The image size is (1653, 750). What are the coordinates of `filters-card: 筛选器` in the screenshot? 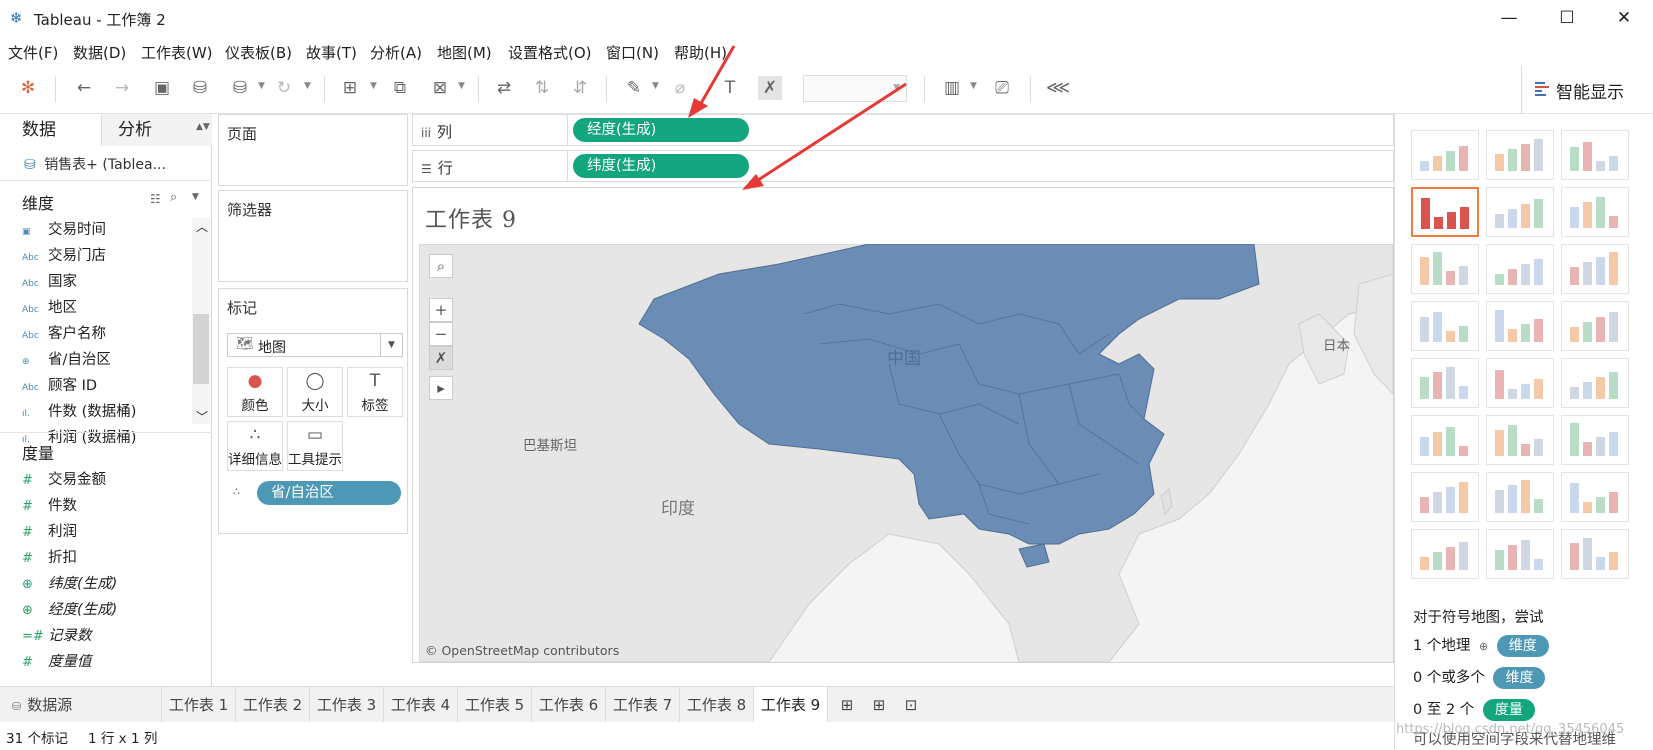 It's located at (313, 236).